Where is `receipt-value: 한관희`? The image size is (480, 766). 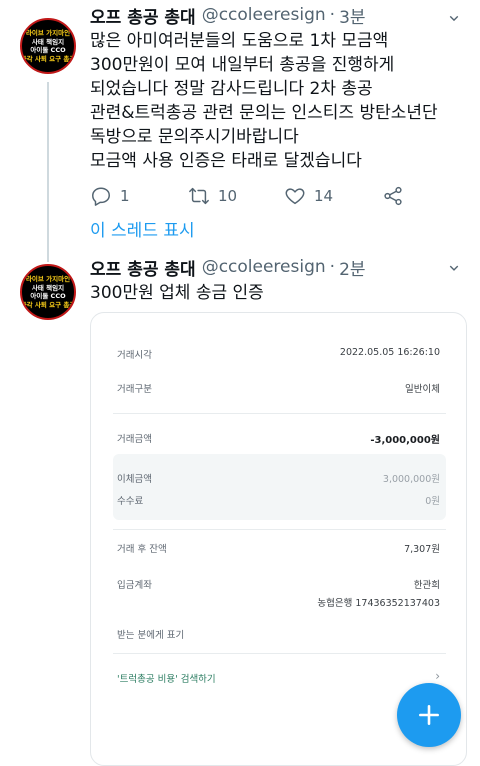 receipt-value: 한관희 is located at coordinates (426, 585).